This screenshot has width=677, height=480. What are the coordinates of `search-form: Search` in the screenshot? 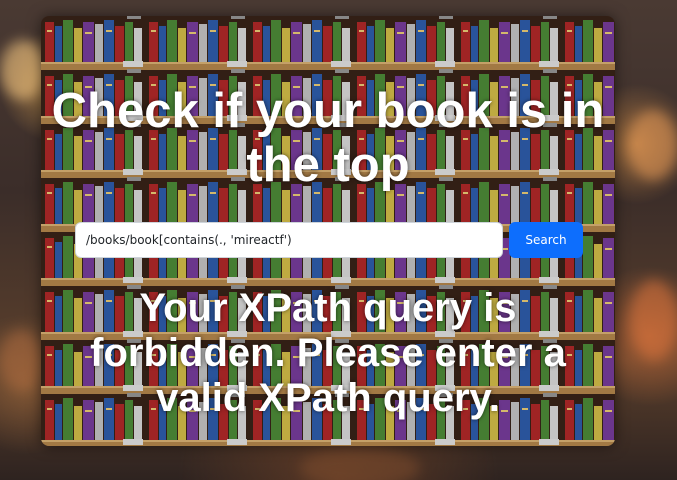 It's located at (329, 240).